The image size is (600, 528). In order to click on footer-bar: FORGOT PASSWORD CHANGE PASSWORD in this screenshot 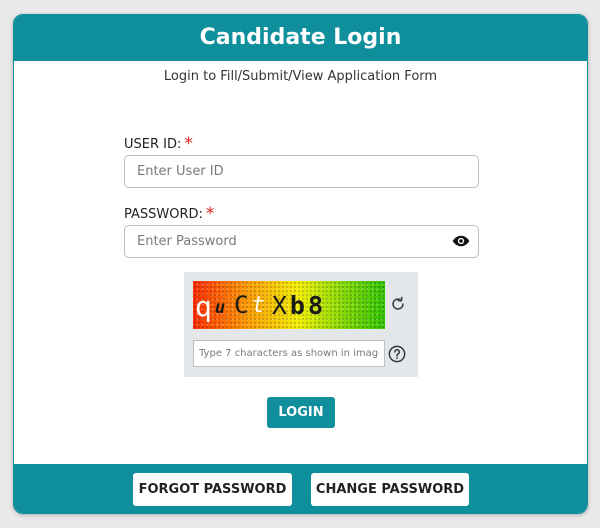, I will do `click(300, 488)`.